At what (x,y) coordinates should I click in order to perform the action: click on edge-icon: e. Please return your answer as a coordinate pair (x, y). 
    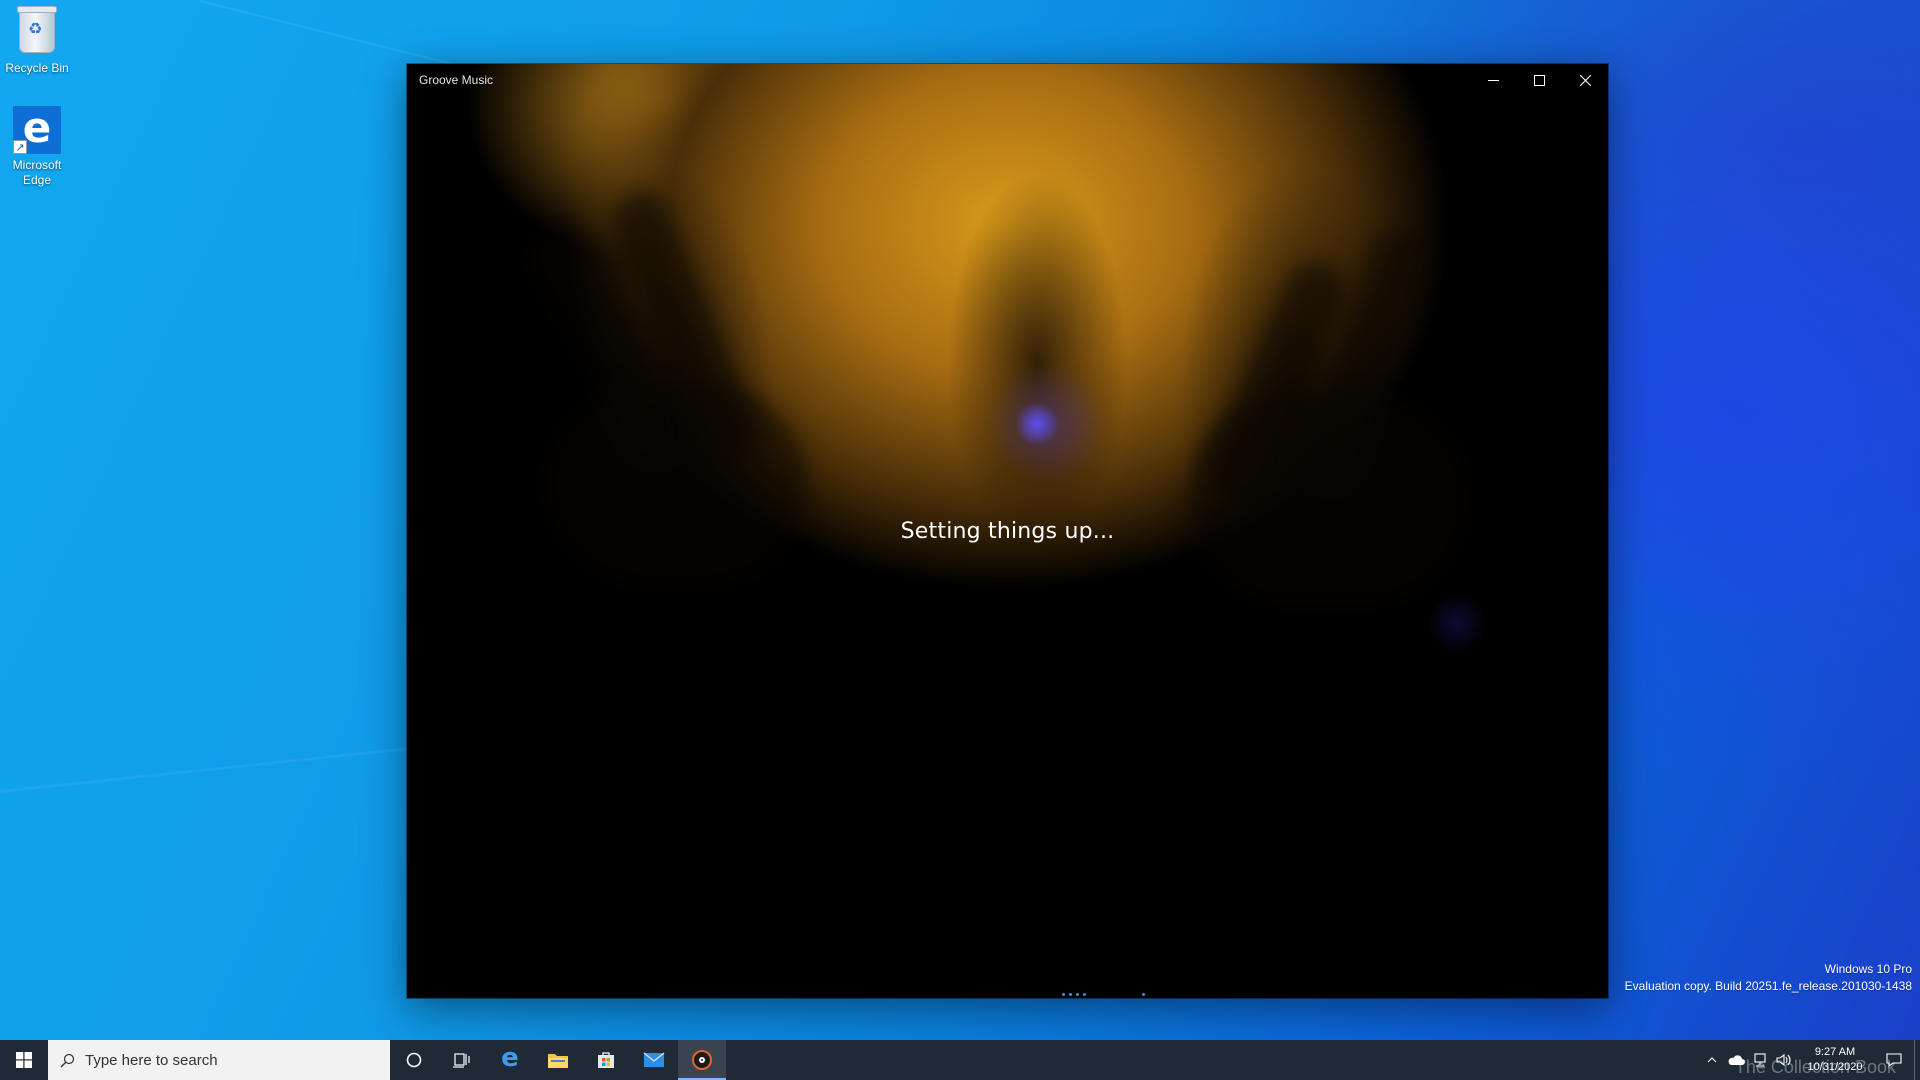
    Looking at the image, I should click on (510, 1058).